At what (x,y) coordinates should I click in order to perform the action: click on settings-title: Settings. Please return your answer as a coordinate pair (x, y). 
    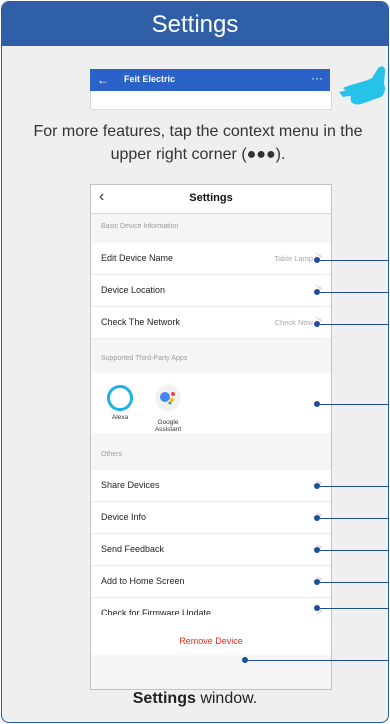
    Looking at the image, I should click on (211, 198).